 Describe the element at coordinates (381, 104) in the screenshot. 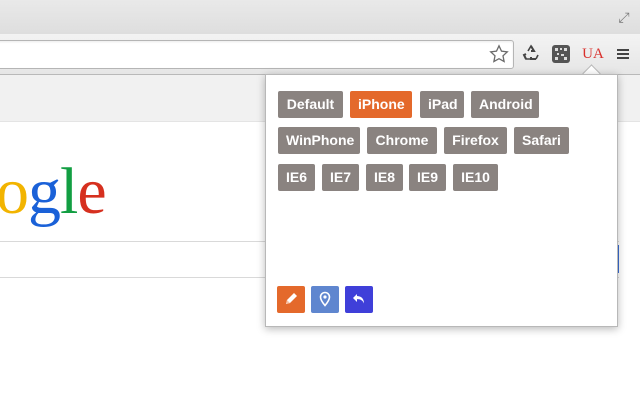

I see `ua-button-iphone: iPhone` at that location.